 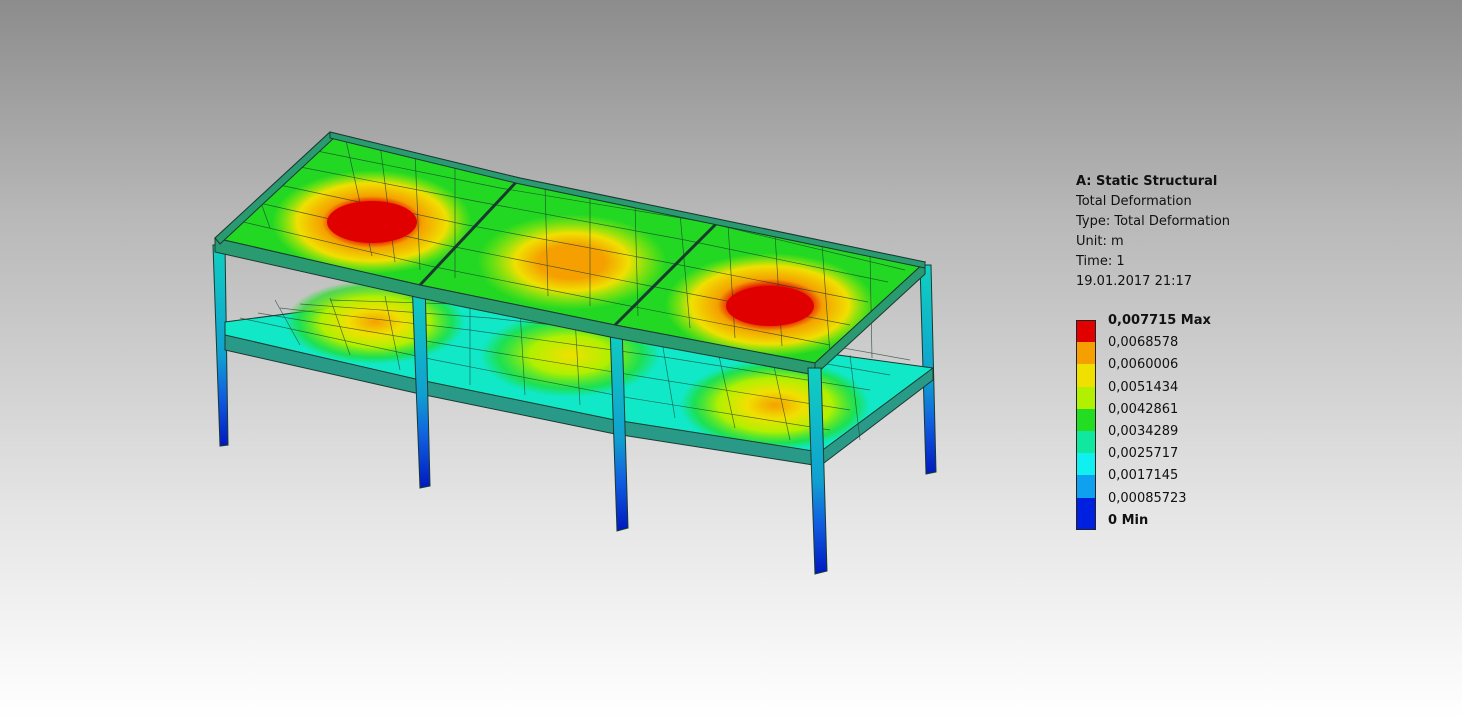 What do you see at coordinates (1143, 431) in the screenshot?
I see `legend-label: 0,0034289` at bounding box center [1143, 431].